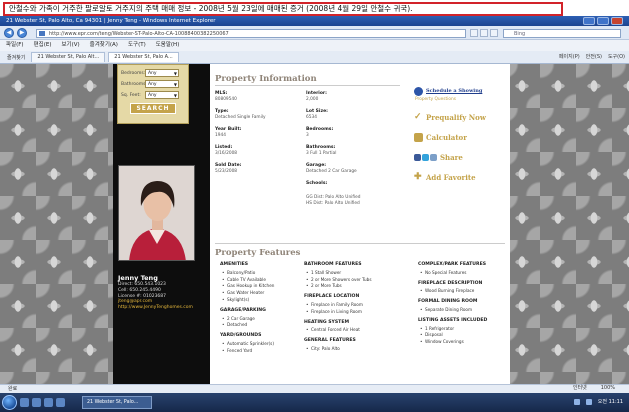  Describe the element at coordinates (333, 203) in the screenshot. I see `school-district-2: HS Dist: Palo Alto Unified` at that location.